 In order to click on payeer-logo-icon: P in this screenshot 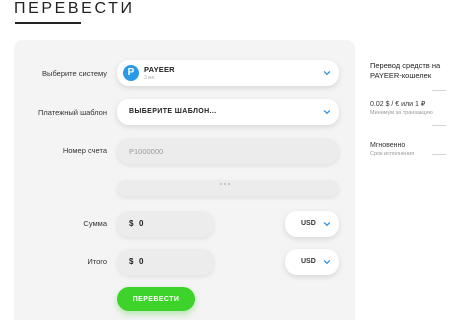, I will do `click(131, 73)`.